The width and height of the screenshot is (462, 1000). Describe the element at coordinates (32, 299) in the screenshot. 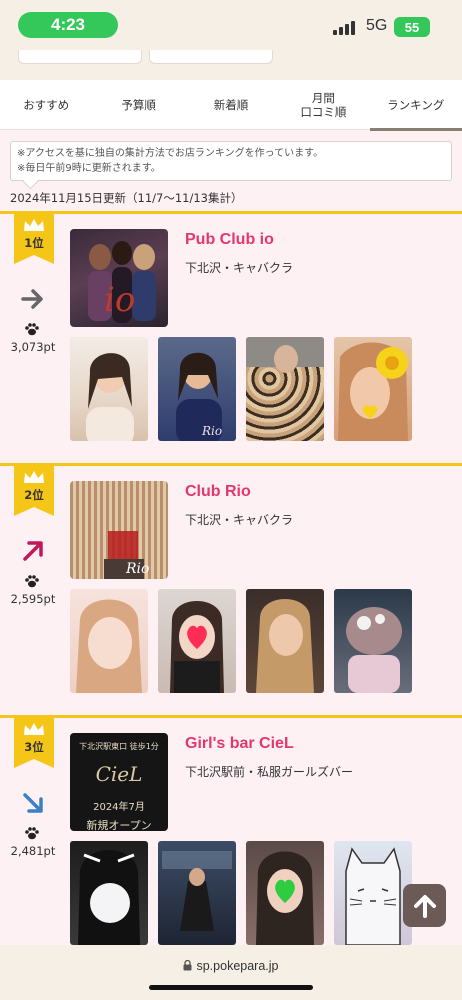

I see `trend-flat-arrow-icon` at that location.